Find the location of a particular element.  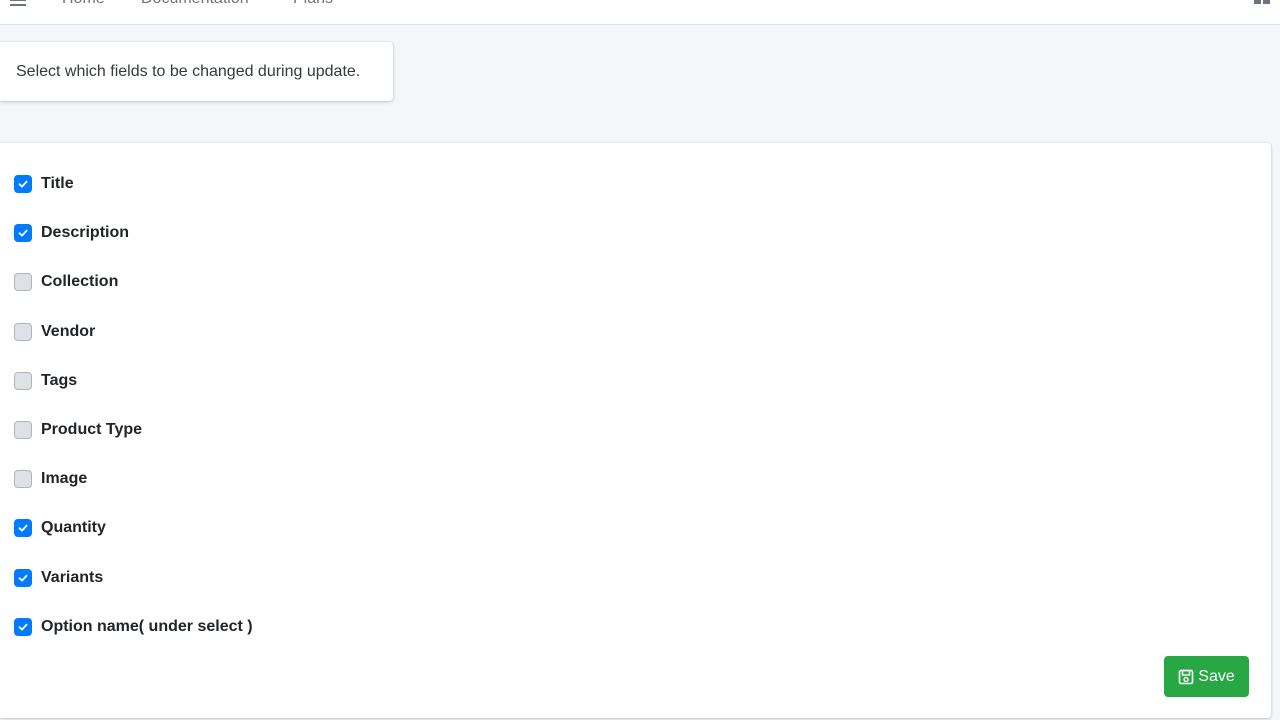

field-row: Title is located at coordinates (44, 184).